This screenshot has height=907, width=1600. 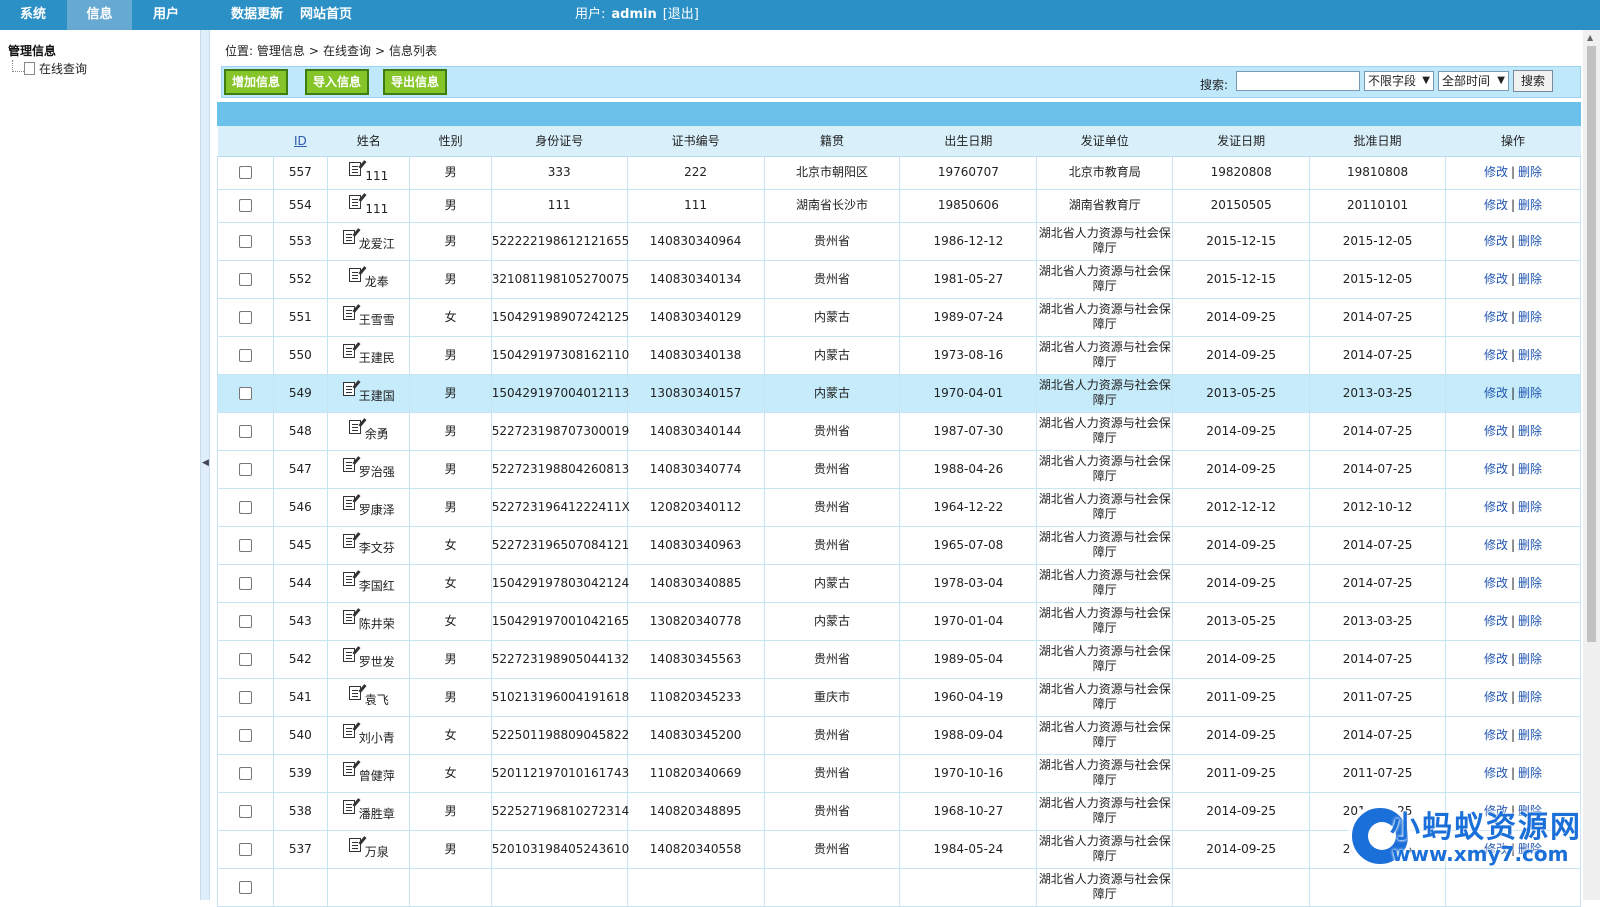 What do you see at coordinates (326, 15) in the screenshot?
I see `nav-site-home: 网站首页` at bounding box center [326, 15].